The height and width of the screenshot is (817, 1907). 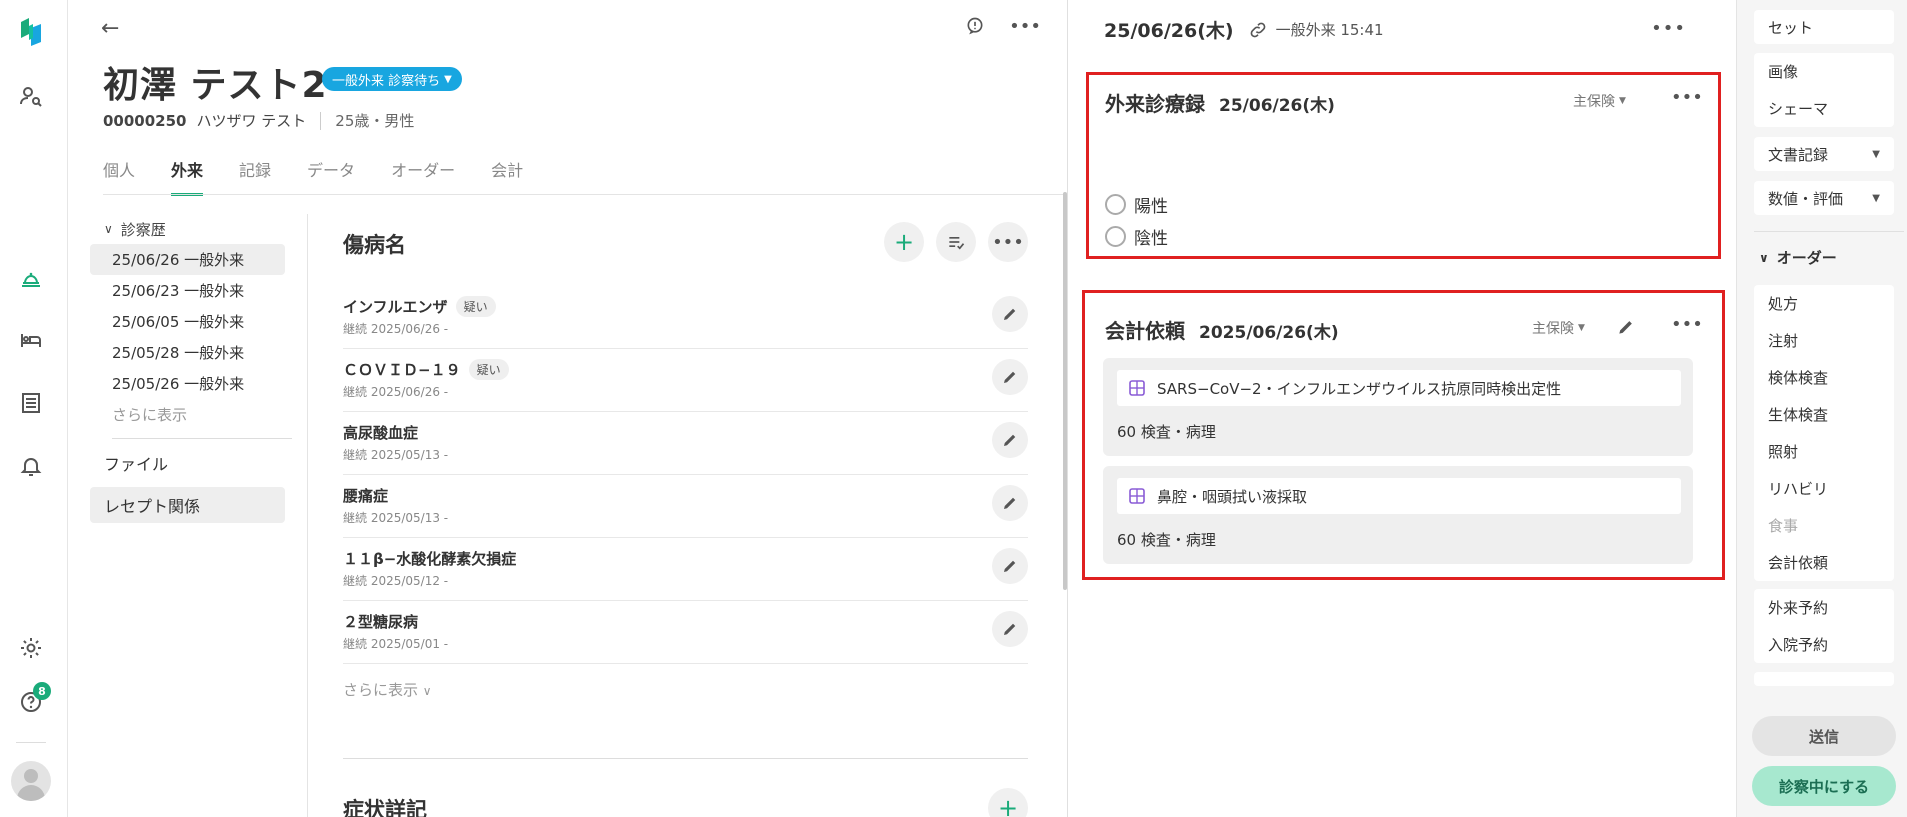 What do you see at coordinates (31, 278) in the screenshot?
I see `outpatient-icon` at bounding box center [31, 278].